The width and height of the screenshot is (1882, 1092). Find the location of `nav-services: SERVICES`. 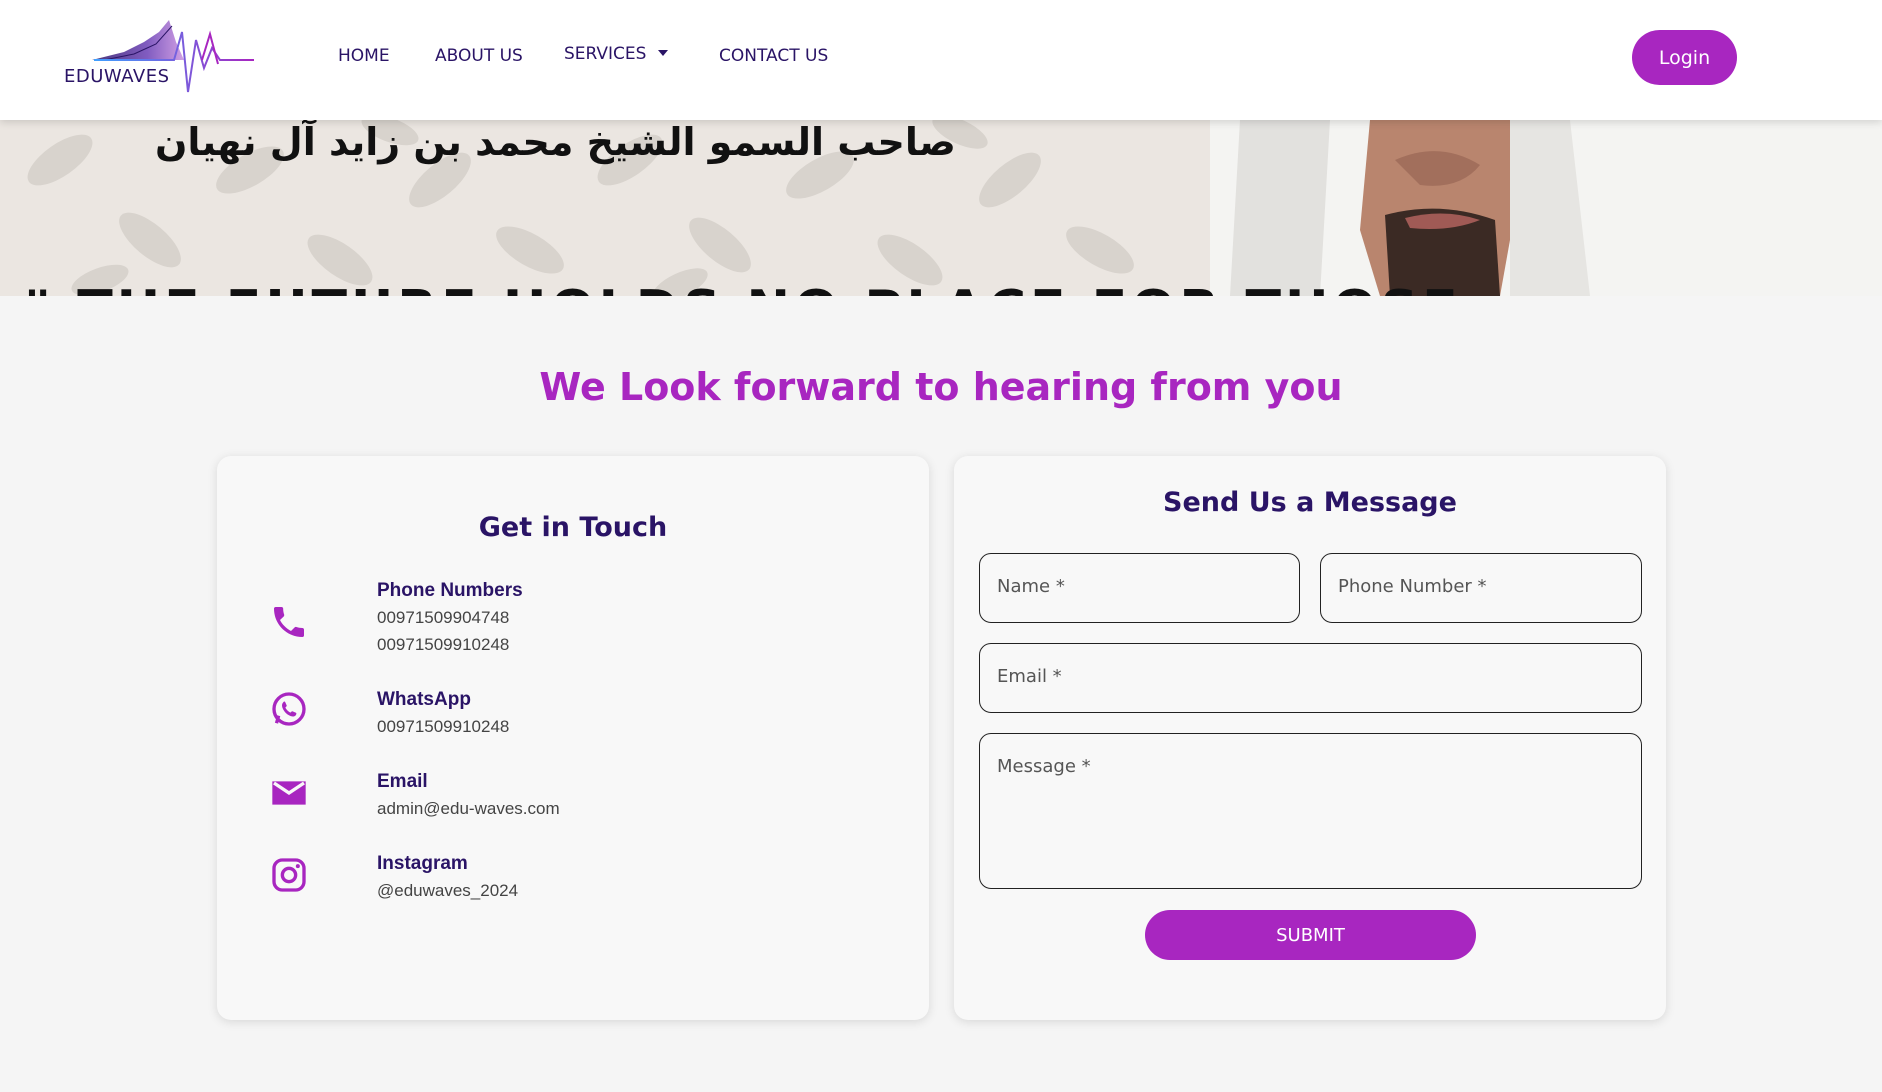

nav-services: SERVICES is located at coordinates (616, 54).